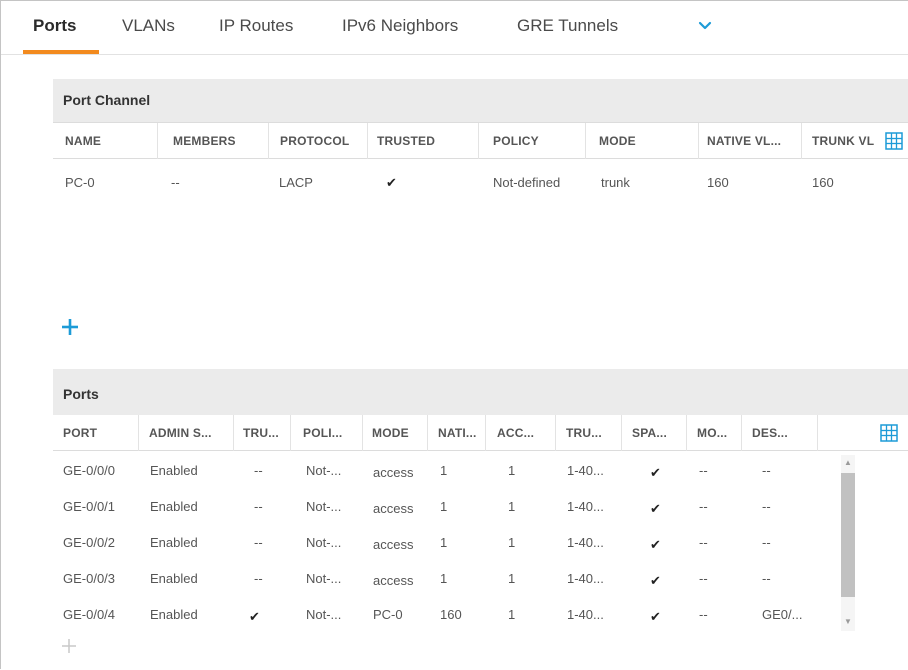  What do you see at coordinates (148, 26) in the screenshot?
I see `tab-vlans: VLANs` at bounding box center [148, 26].